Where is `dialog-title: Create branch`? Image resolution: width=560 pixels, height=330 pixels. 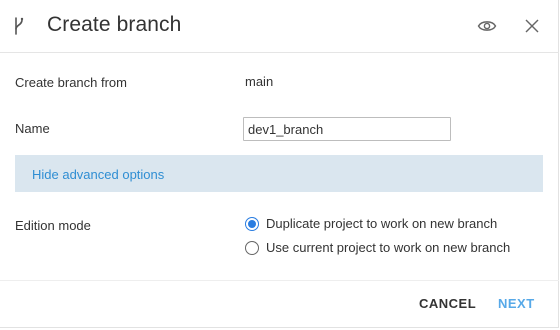 dialog-title: Create branch is located at coordinates (114, 24).